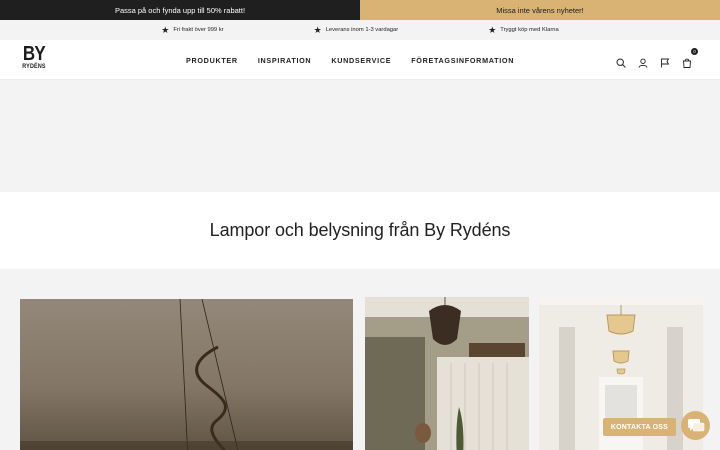  What do you see at coordinates (694, 51) in the screenshot?
I see `cart-count-badge: 0` at bounding box center [694, 51].